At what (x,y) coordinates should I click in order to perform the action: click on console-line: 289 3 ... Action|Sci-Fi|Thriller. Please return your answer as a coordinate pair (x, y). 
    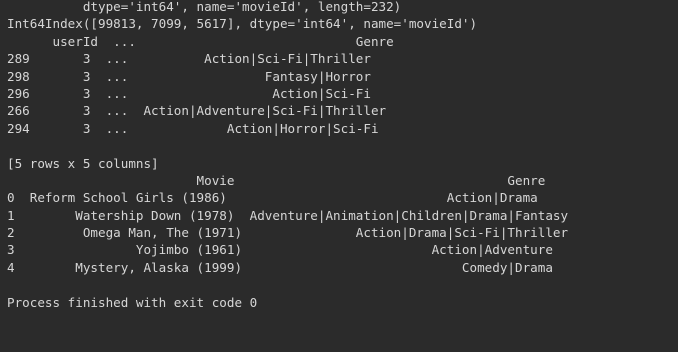
    Looking at the image, I should click on (189, 59).